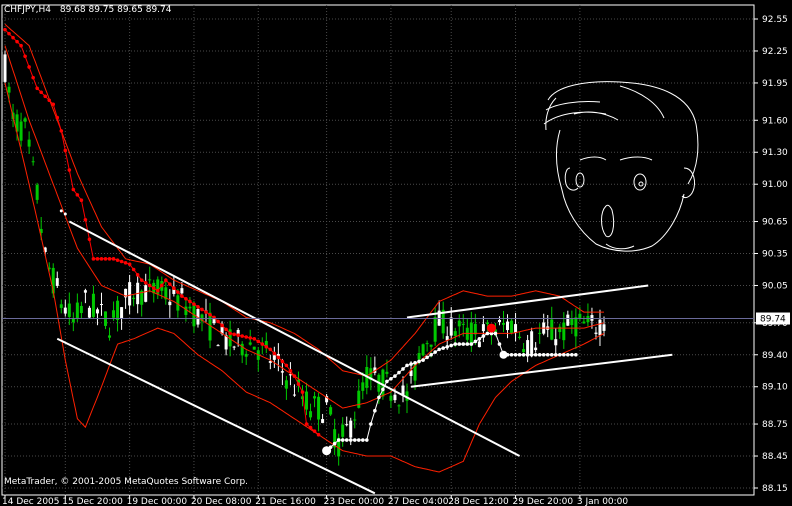 The image size is (792, 506). What do you see at coordinates (503, 354) in the screenshot?
I see `step-line-marker` at bounding box center [503, 354].